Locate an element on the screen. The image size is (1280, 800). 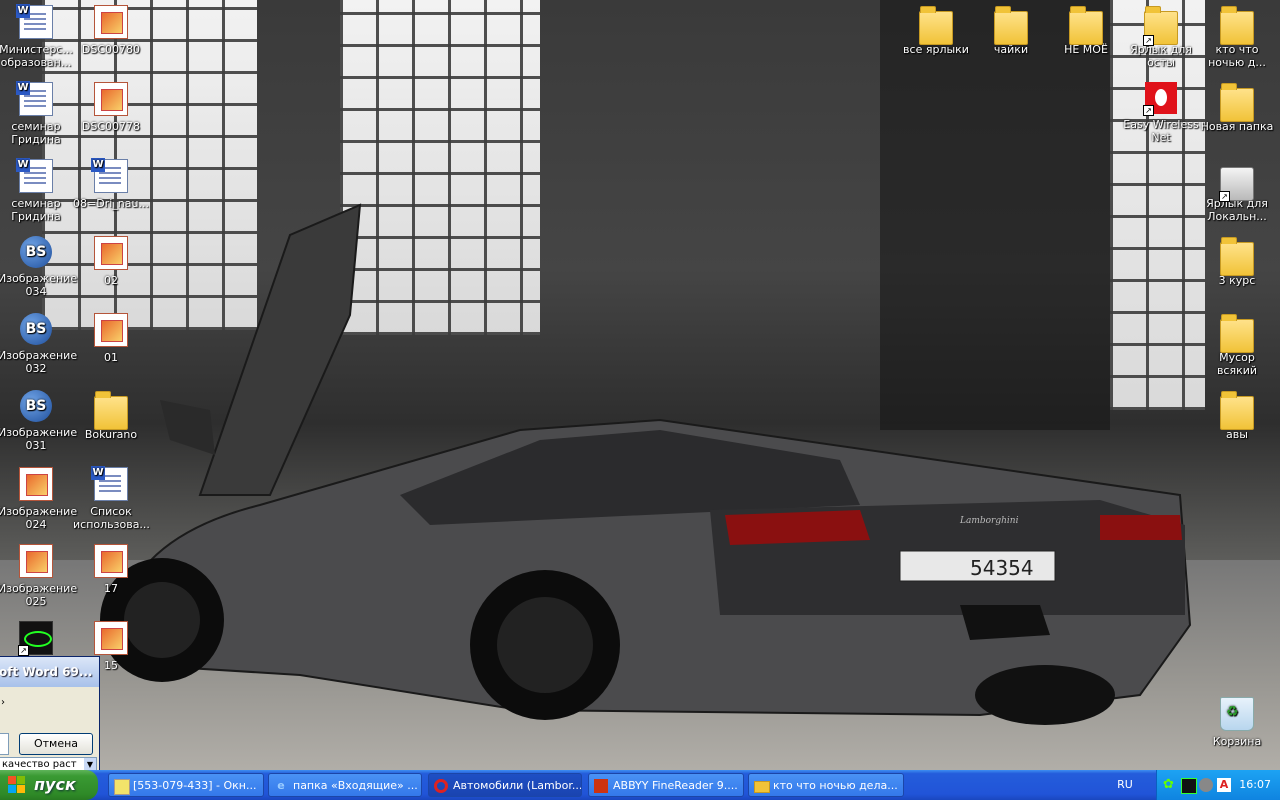
cancel-button: Отмена is located at coordinates (56, 744).